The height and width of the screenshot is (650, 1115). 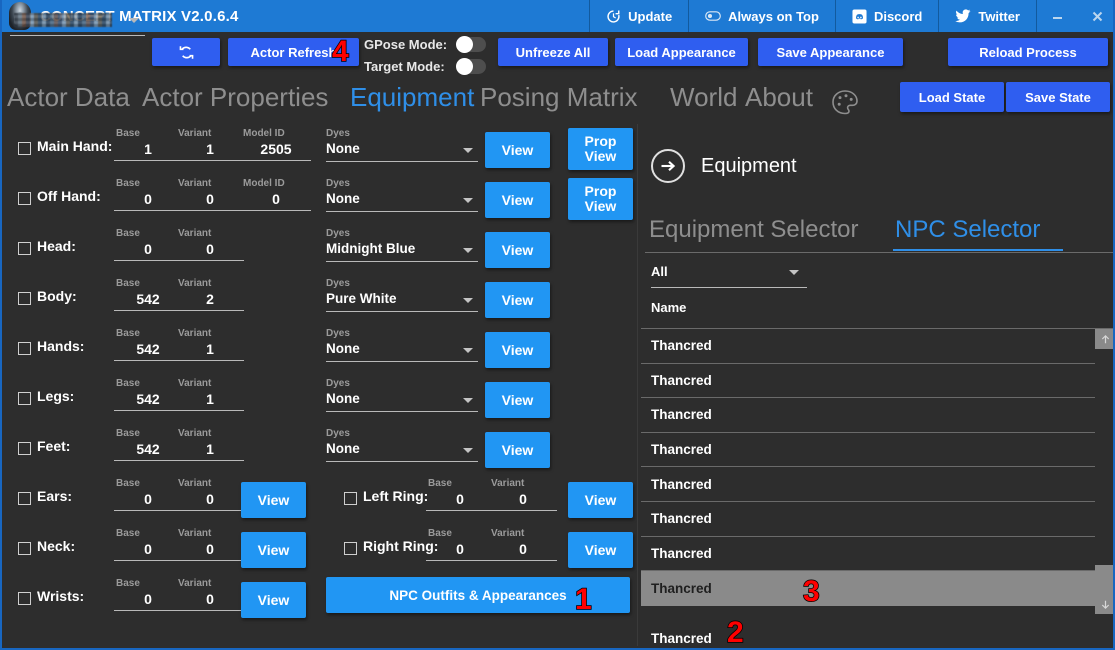 What do you see at coordinates (1104, 471) in the screenshot?
I see `npc-list-scrollbar` at bounding box center [1104, 471].